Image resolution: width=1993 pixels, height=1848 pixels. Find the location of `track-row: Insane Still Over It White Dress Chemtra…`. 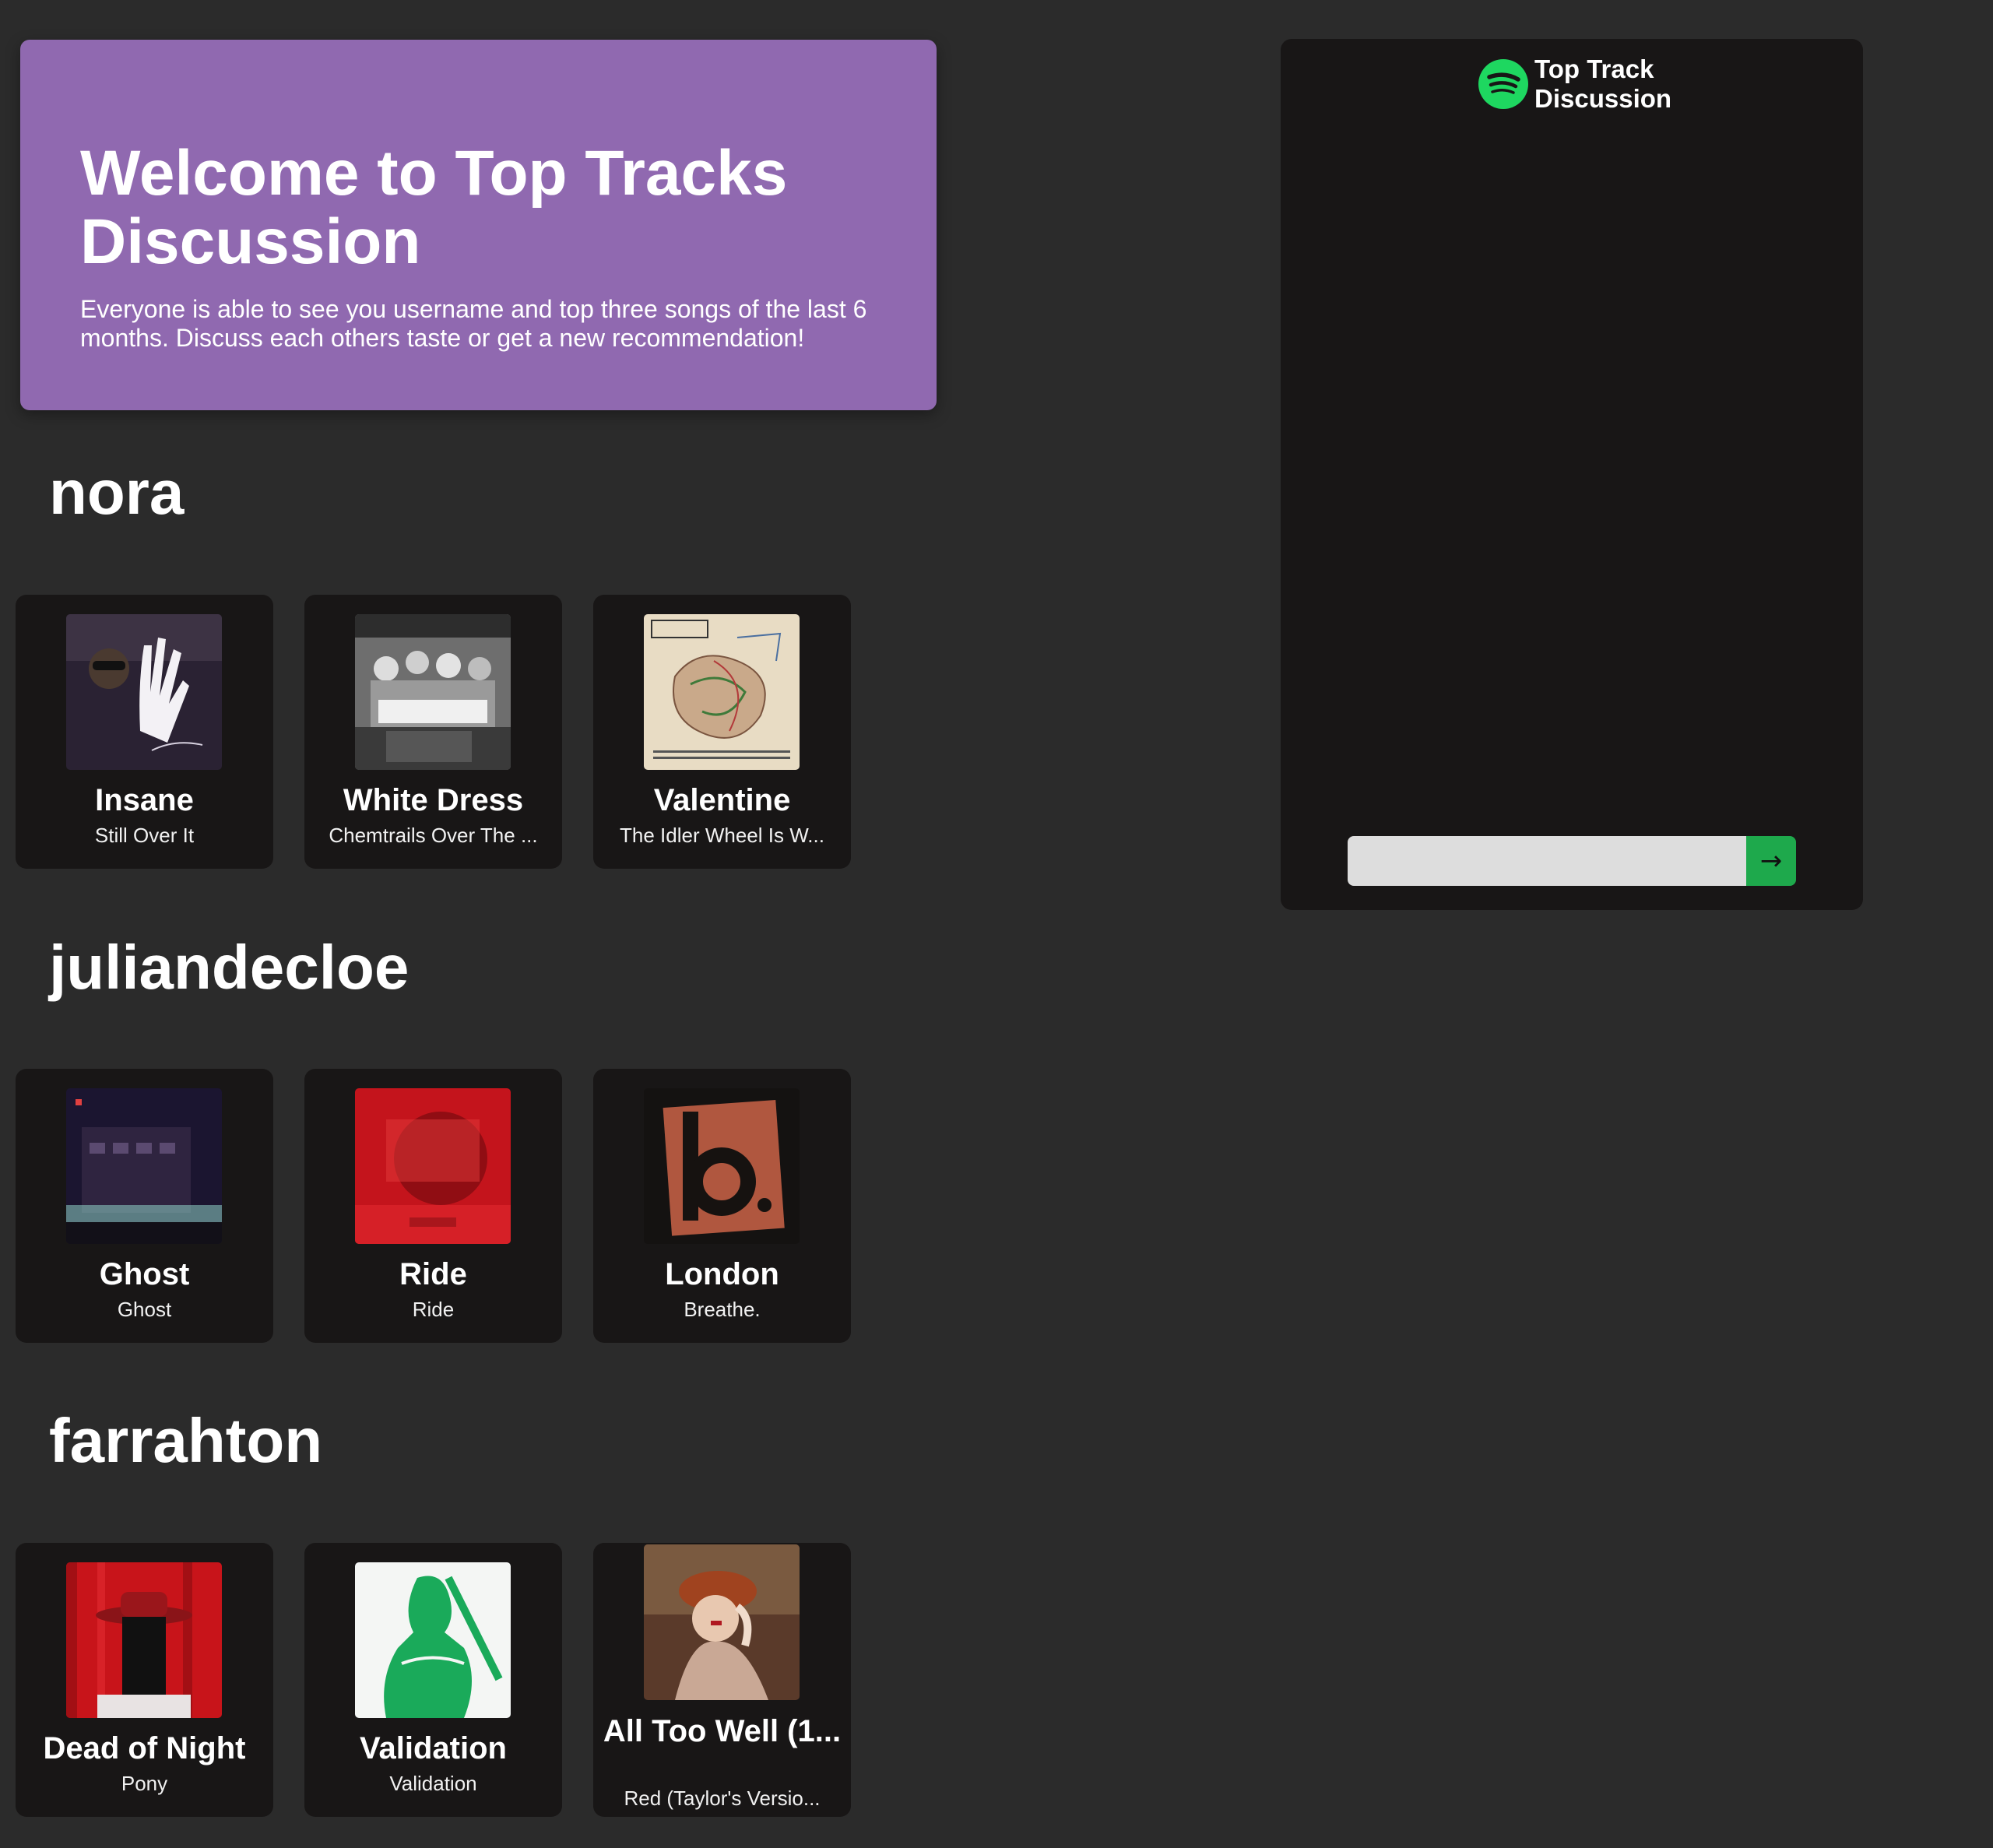

track-row: Insane Still Over It White Dress Chemtra… is located at coordinates (483, 732).